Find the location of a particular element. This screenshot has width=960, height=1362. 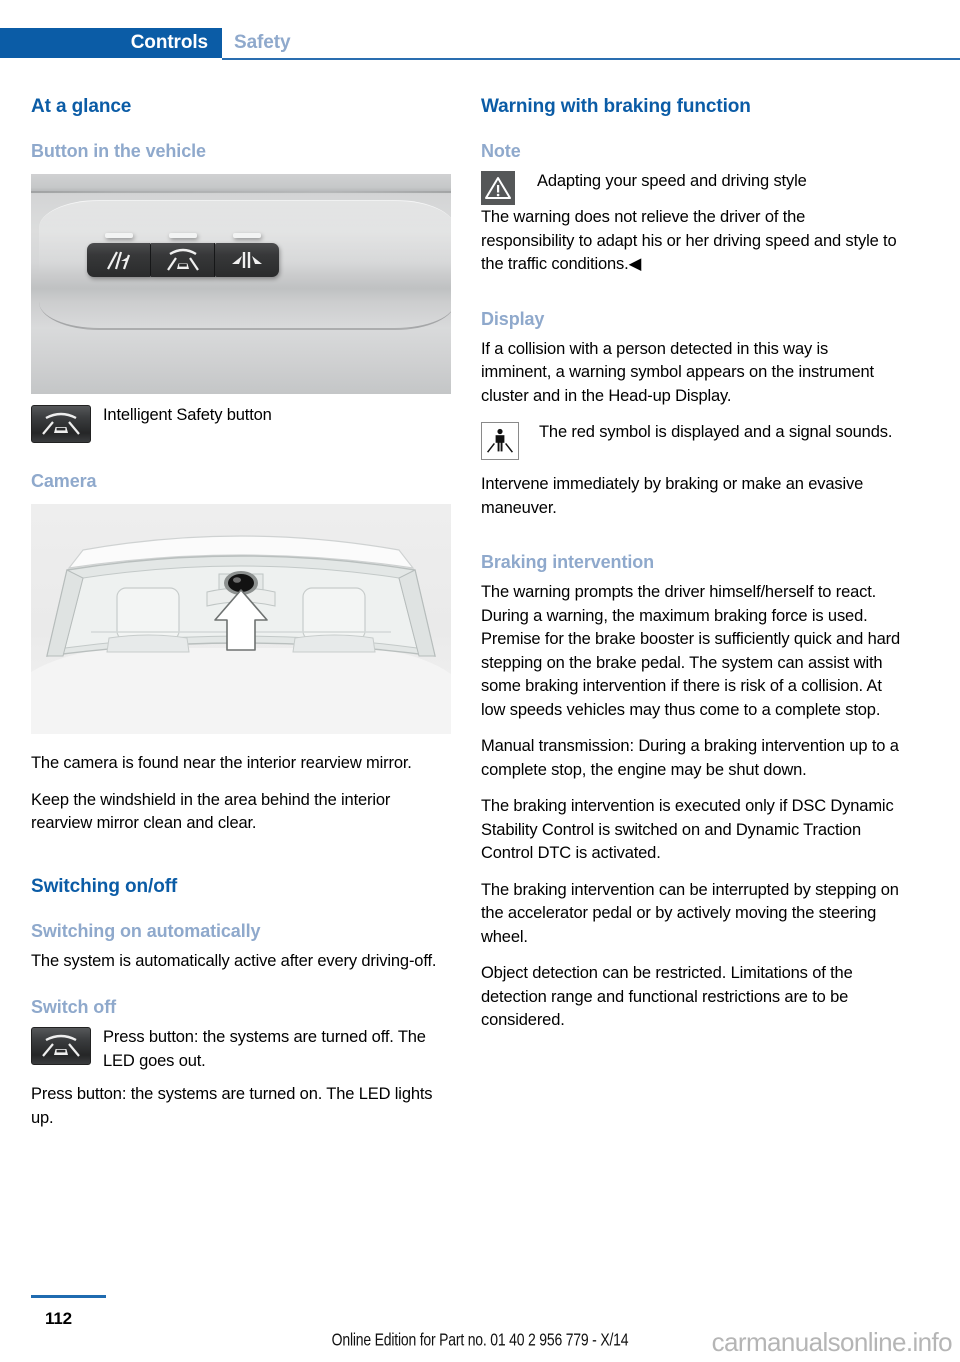

page-number: 112 is located at coordinates (58, 1318).